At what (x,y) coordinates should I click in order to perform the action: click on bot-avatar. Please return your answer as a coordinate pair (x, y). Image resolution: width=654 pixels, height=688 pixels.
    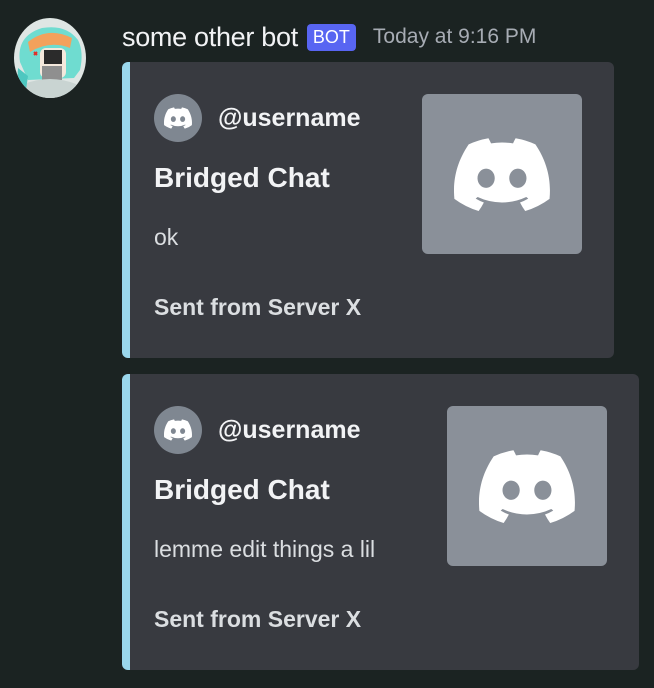
    Looking at the image, I should click on (50, 58).